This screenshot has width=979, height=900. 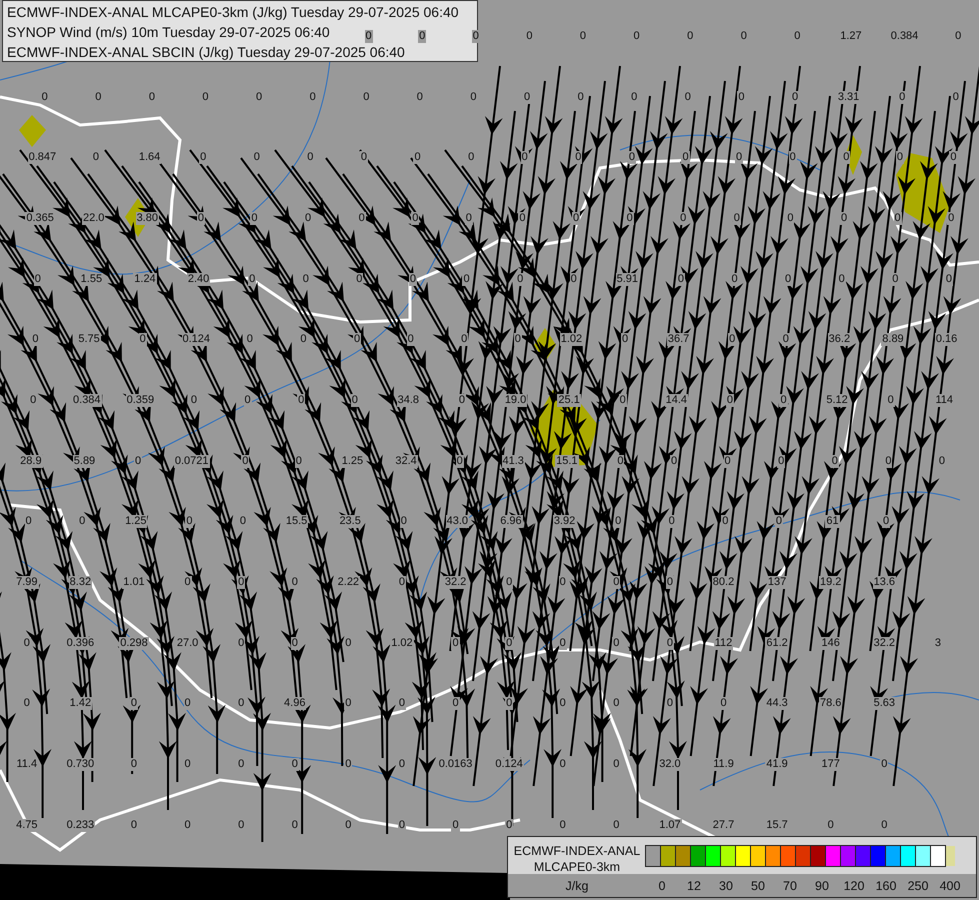 I want to click on value-label: 32.2, so click(x=456, y=583).